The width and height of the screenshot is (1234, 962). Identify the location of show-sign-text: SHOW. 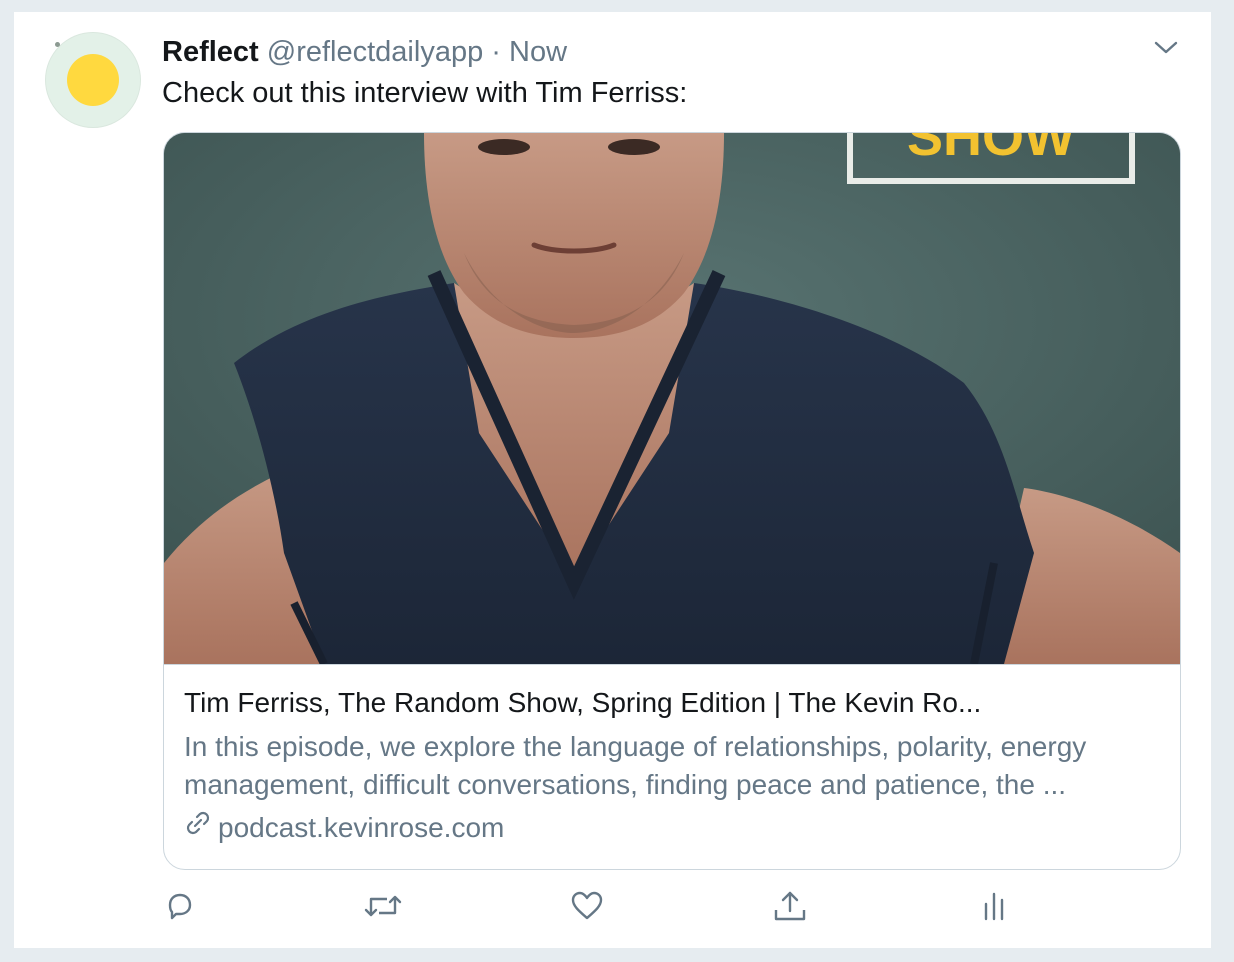
(991, 150).